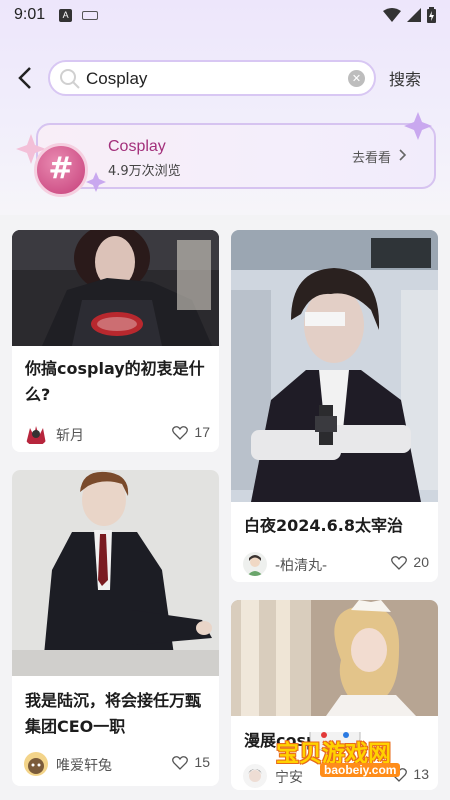 The image size is (450, 800). I want to click on search-bar-row: ✕ 搜索, so click(225, 78).